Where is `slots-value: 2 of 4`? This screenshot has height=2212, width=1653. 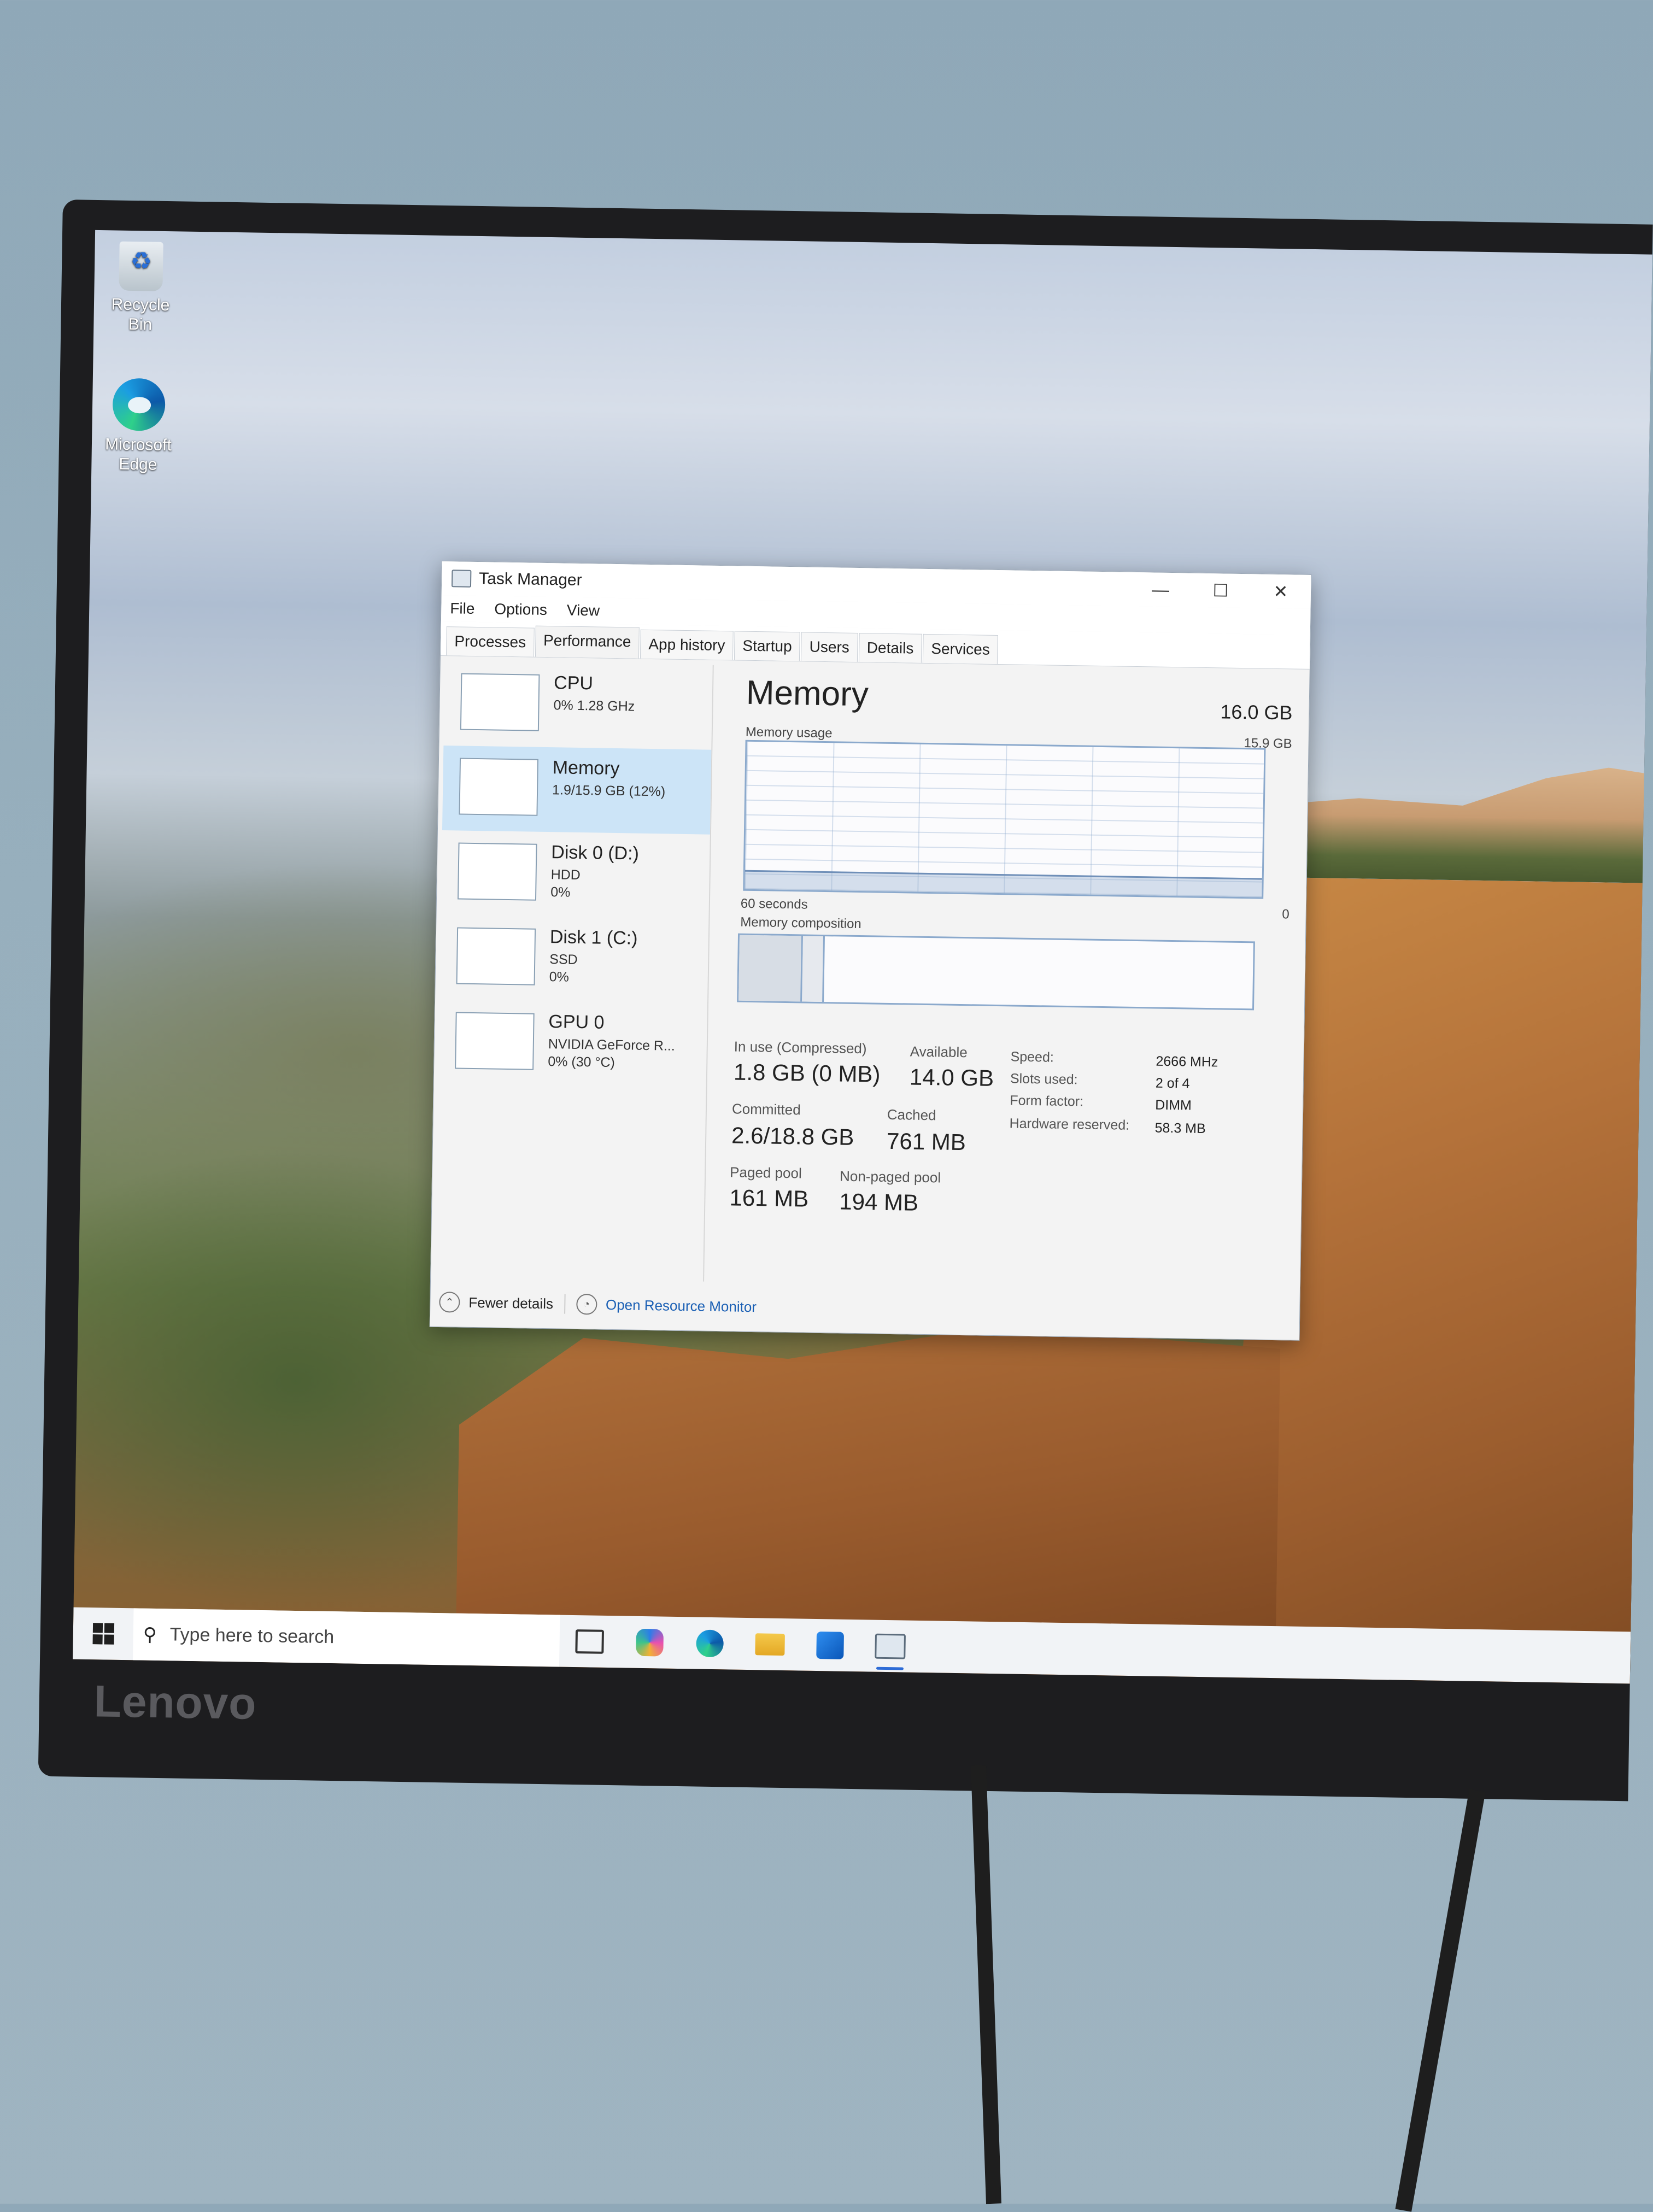
slots-value: 2 of 4 is located at coordinates (1172, 1083).